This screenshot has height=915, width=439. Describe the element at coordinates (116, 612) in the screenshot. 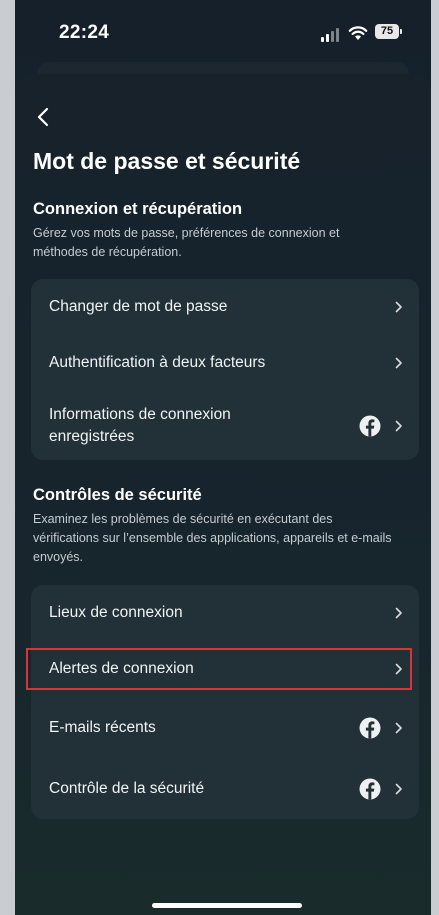

I see `row-label: Lieux de connexion` at that location.